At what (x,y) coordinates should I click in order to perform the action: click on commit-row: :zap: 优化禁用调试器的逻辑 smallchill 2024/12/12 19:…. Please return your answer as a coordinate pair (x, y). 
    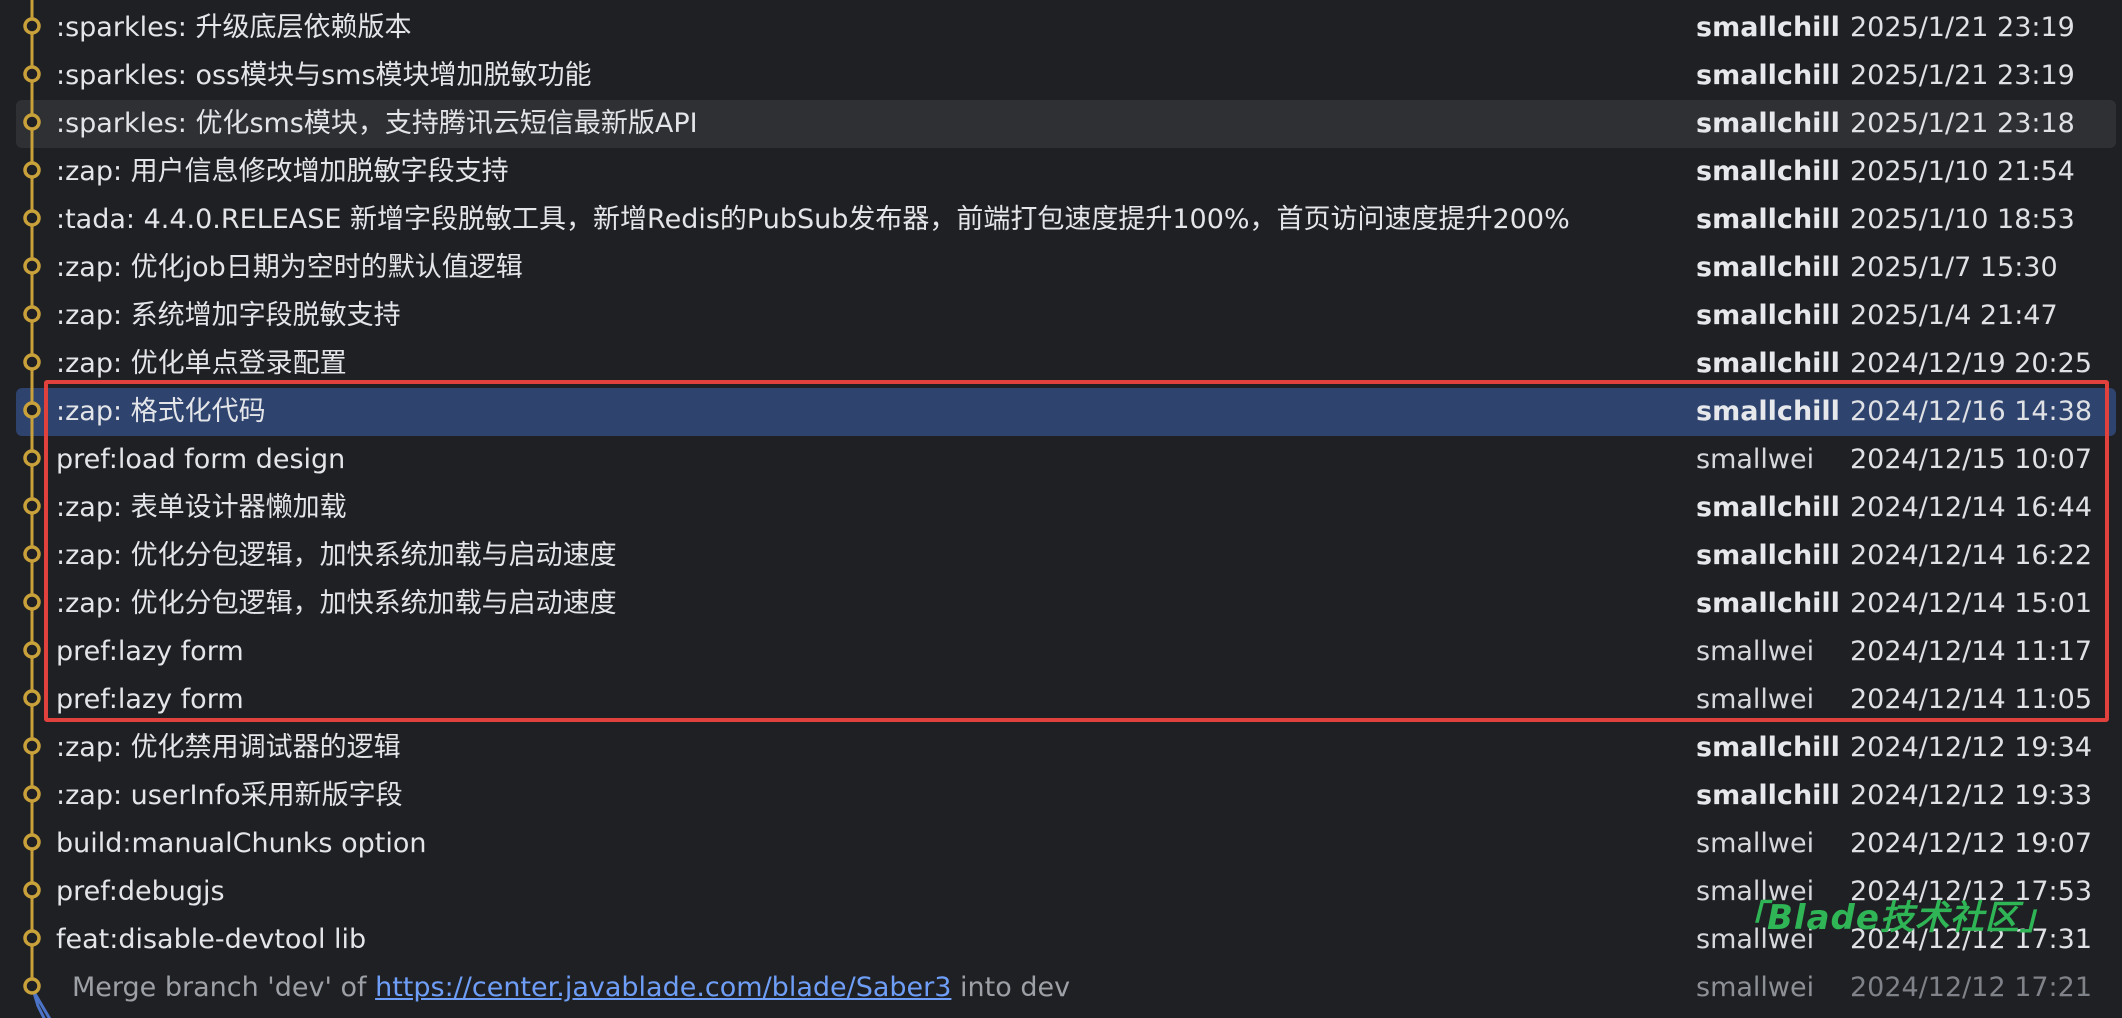
    Looking at the image, I should click on (1066, 748).